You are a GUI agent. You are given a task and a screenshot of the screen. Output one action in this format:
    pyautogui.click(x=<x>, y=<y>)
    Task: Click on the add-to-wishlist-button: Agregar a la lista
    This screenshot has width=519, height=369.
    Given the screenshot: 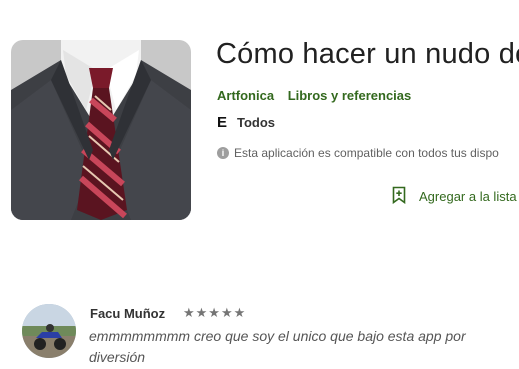 What is the action you would take?
    pyautogui.click(x=454, y=196)
    